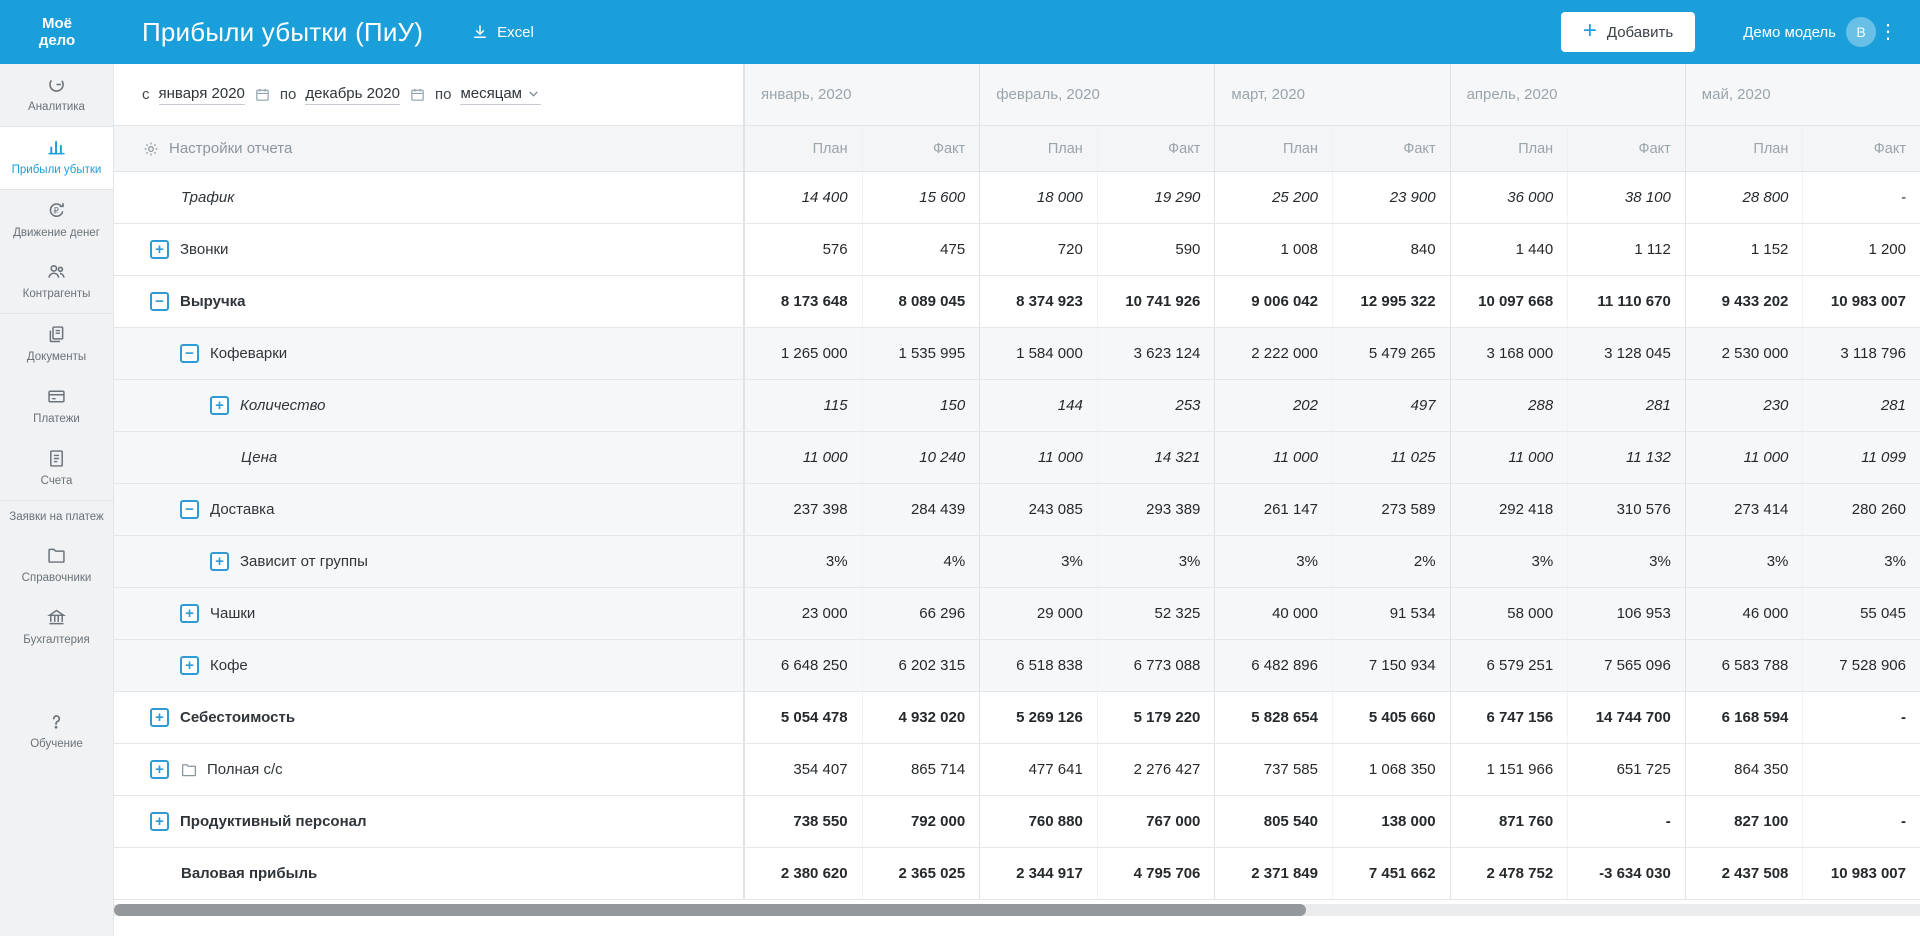 This screenshot has width=1920, height=936. I want to click on plan-value-cell: 2 222 000, so click(1273, 353).